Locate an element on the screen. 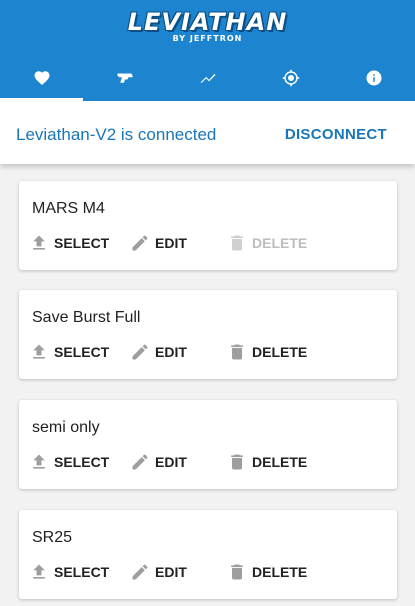 This screenshot has width=415, height=606. logo-subtitle: BY JEFFTRON is located at coordinates (207, 38).